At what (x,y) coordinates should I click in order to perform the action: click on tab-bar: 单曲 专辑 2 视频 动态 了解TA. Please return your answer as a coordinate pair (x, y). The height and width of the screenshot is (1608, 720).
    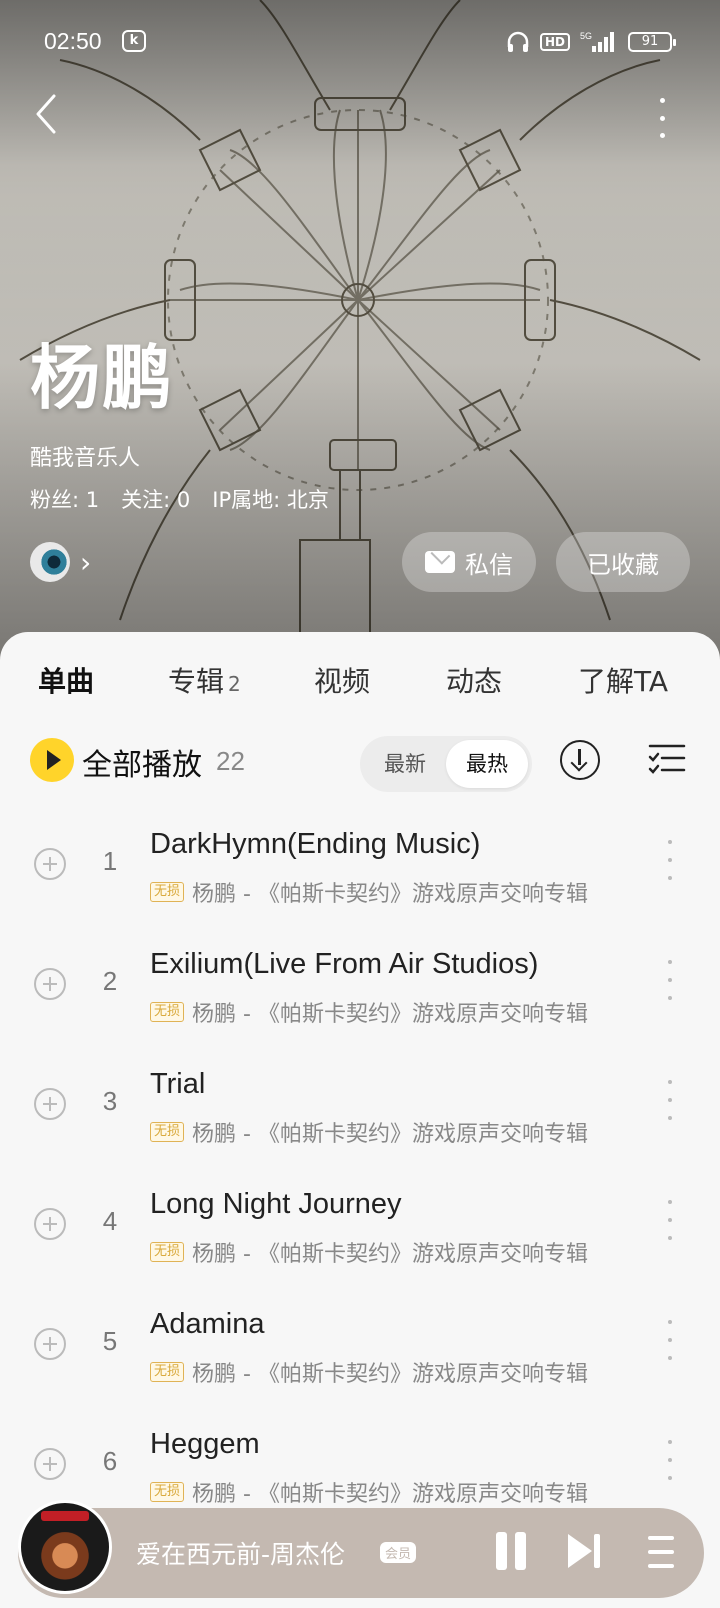
    Looking at the image, I should click on (360, 690).